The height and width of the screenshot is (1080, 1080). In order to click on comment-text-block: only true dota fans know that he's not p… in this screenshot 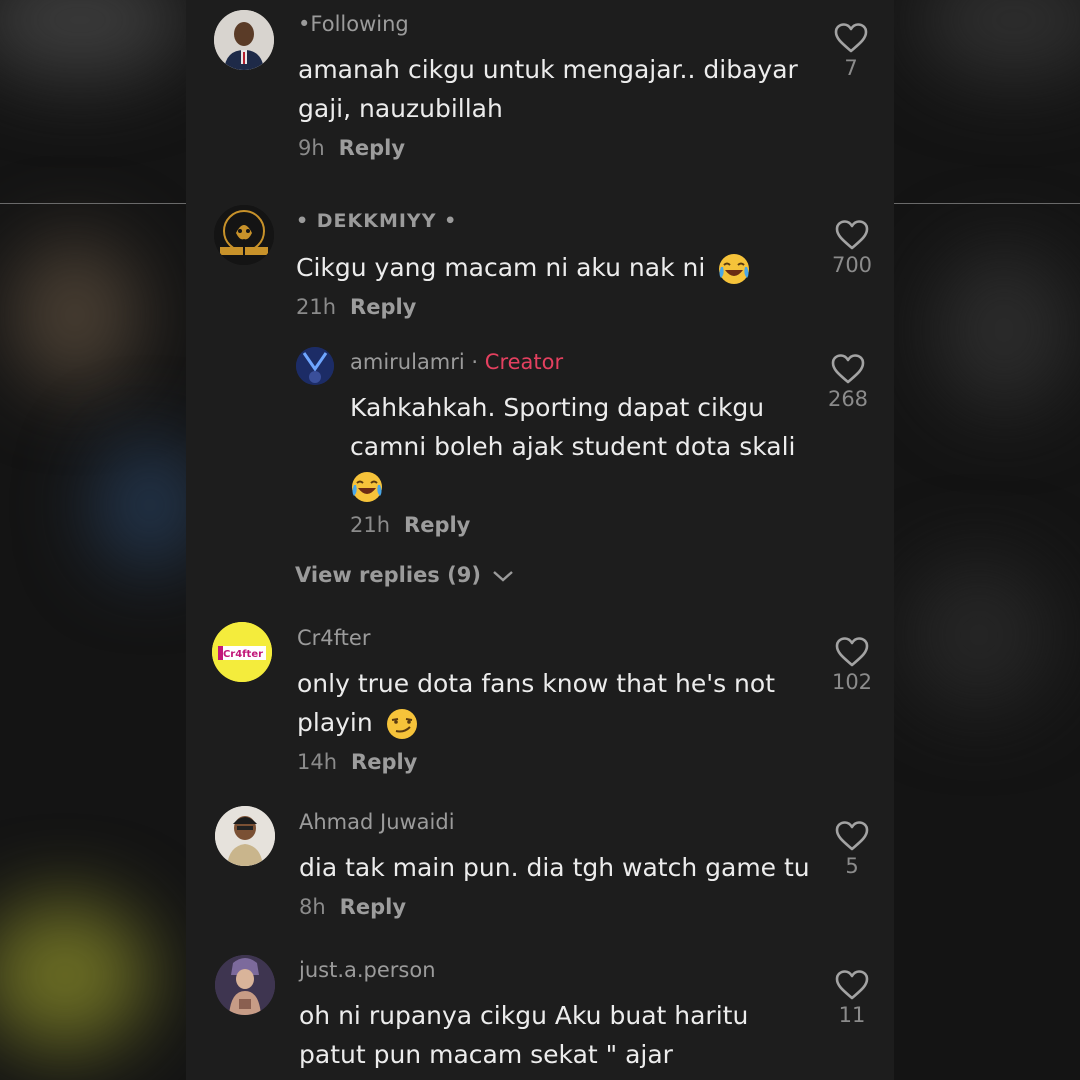, I will do `click(542, 703)`.